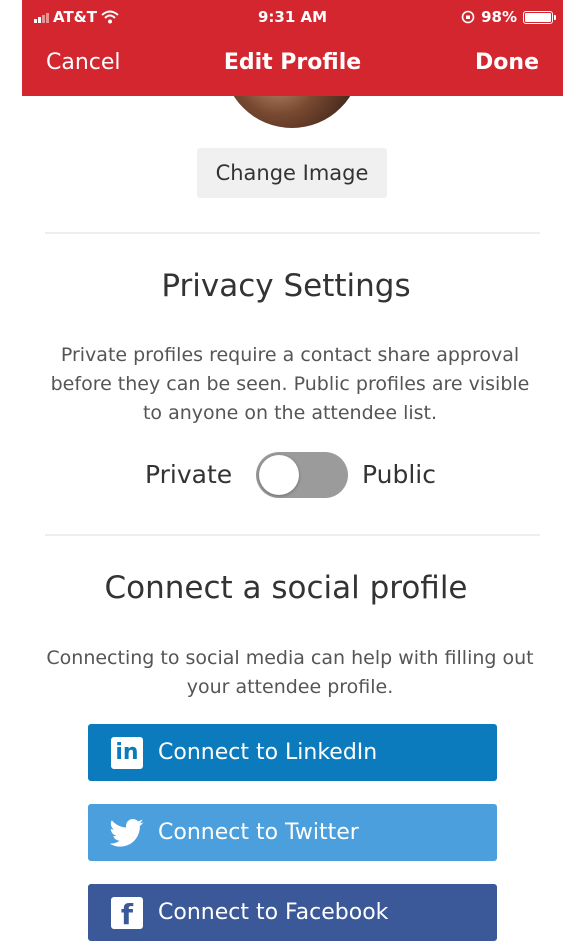 The height and width of the screenshot is (941, 572). I want to click on connect-twitter-button: Connect to Twitter, so click(292, 832).